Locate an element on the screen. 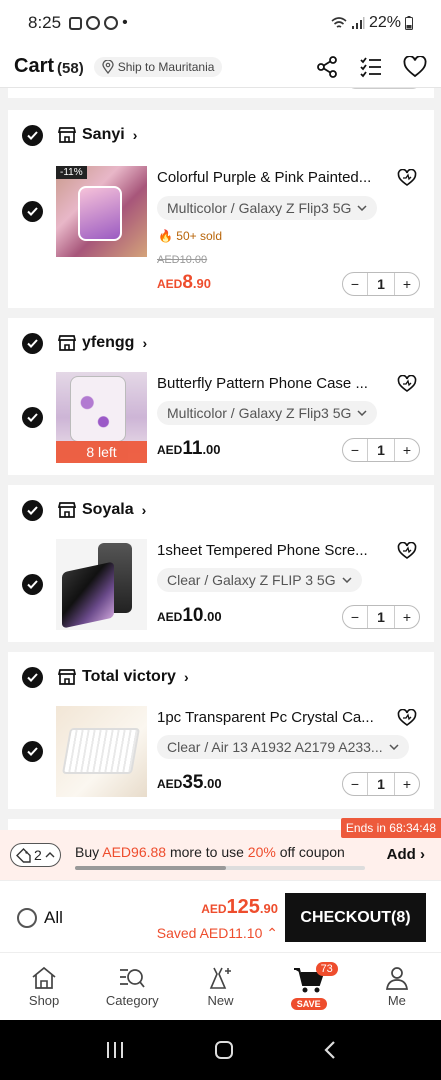 This screenshot has height=1080, width=441. stock-badge: 8 left is located at coordinates (101, 452).